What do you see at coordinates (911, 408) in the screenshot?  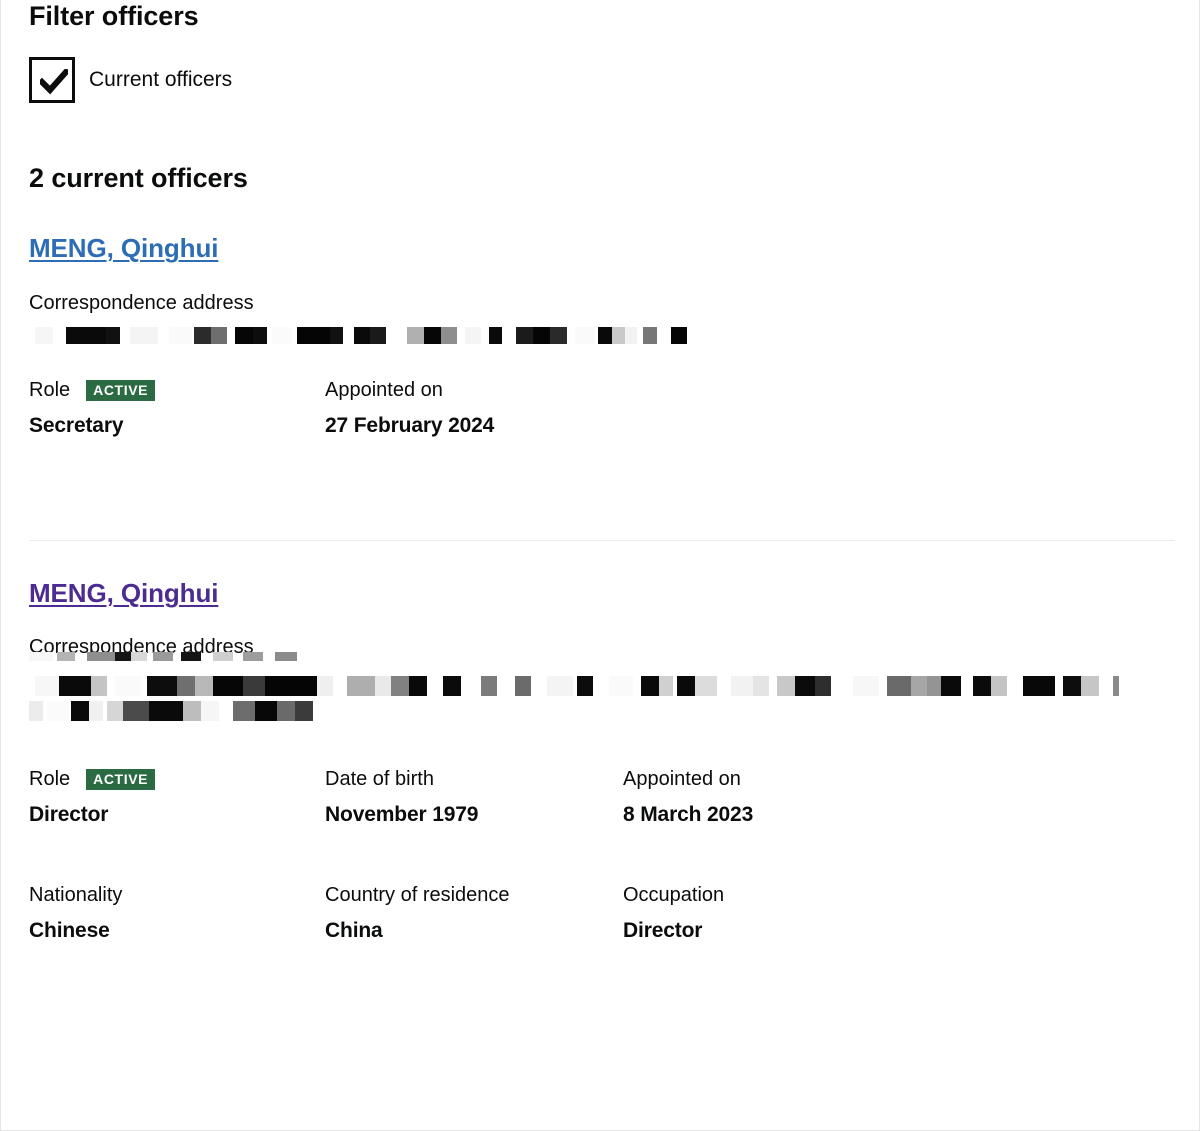 I see `officer-field-empty` at bounding box center [911, 408].